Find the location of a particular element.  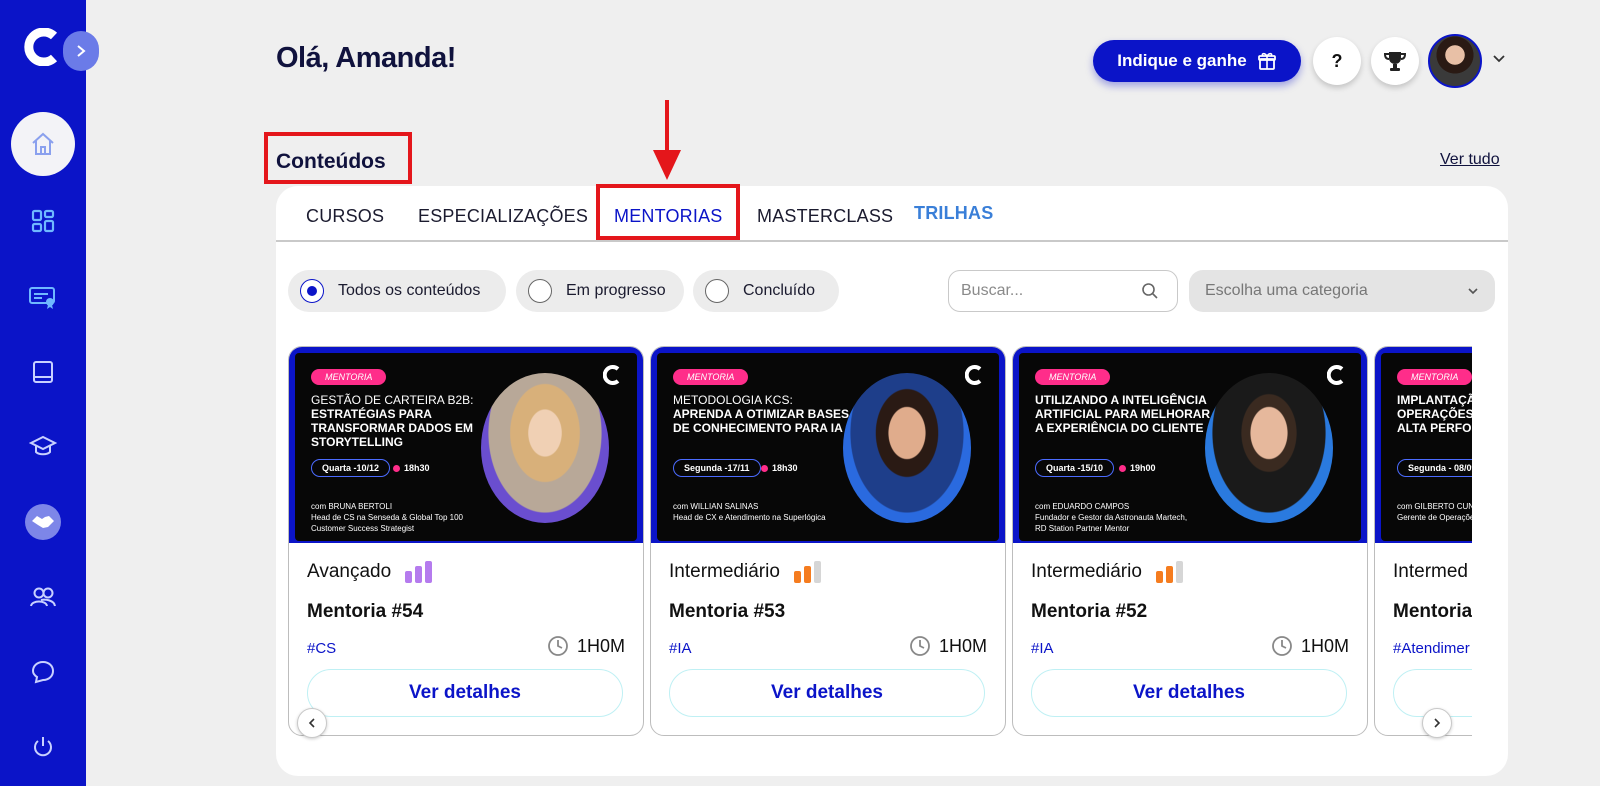

users-icon is located at coordinates (43, 597).